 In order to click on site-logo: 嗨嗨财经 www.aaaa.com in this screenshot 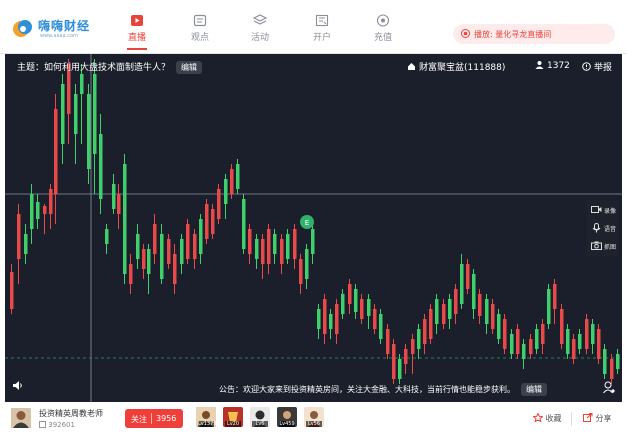, I will do `click(60, 29)`.